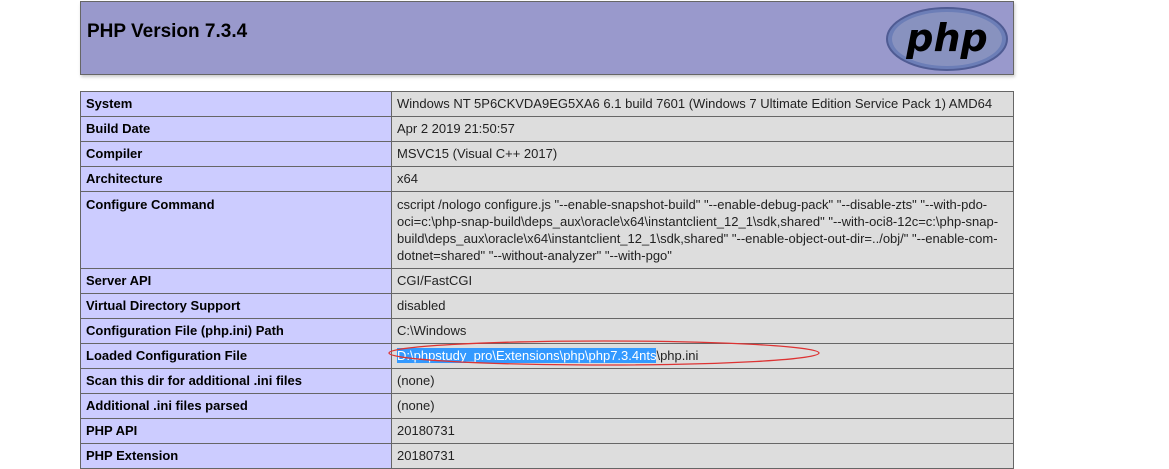 The height and width of the screenshot is (469, 1169). I want to click on row-value: MSVC15 (Visual C++ 2017), so click(702, 154).